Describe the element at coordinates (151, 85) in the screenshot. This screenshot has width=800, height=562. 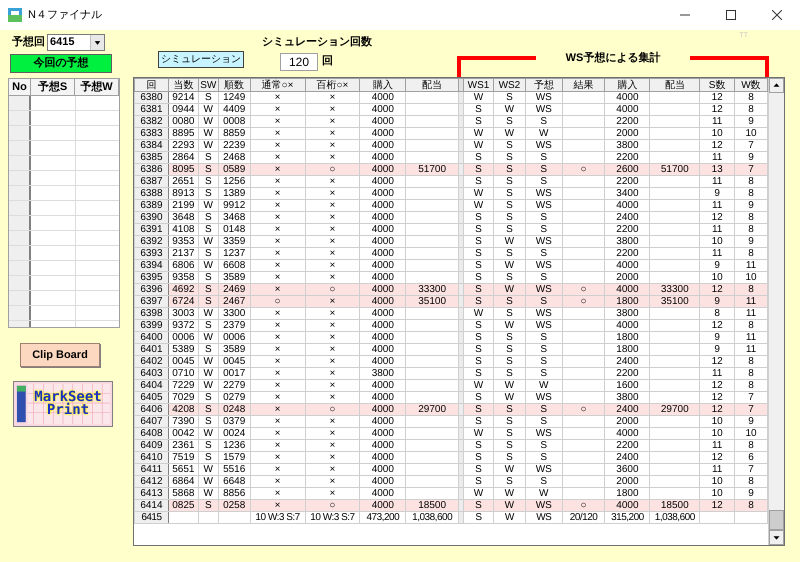
I see `column-header: 回` at that location.